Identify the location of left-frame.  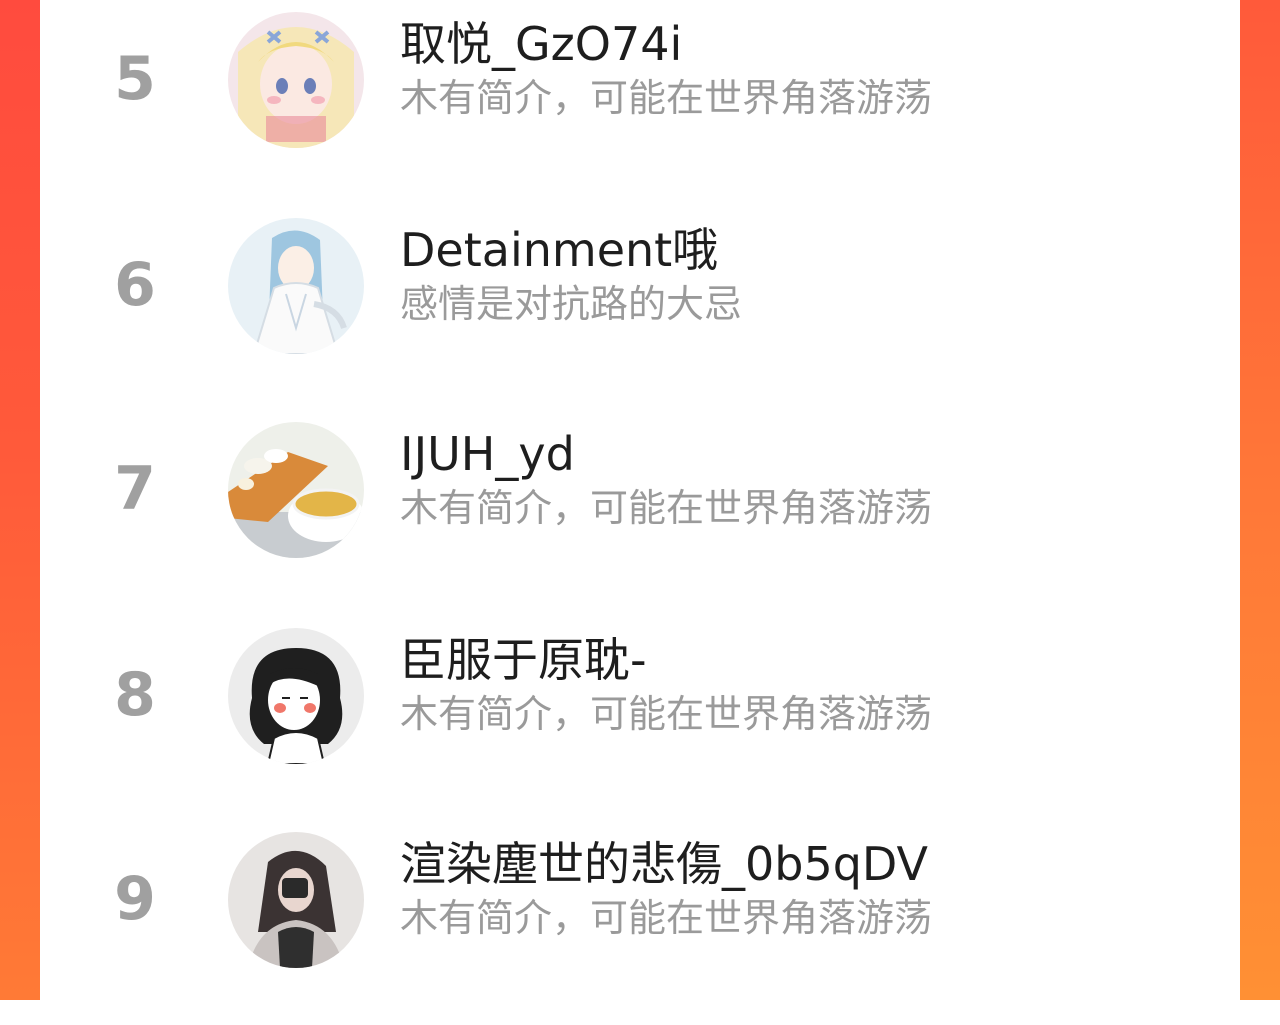
(20, 500).